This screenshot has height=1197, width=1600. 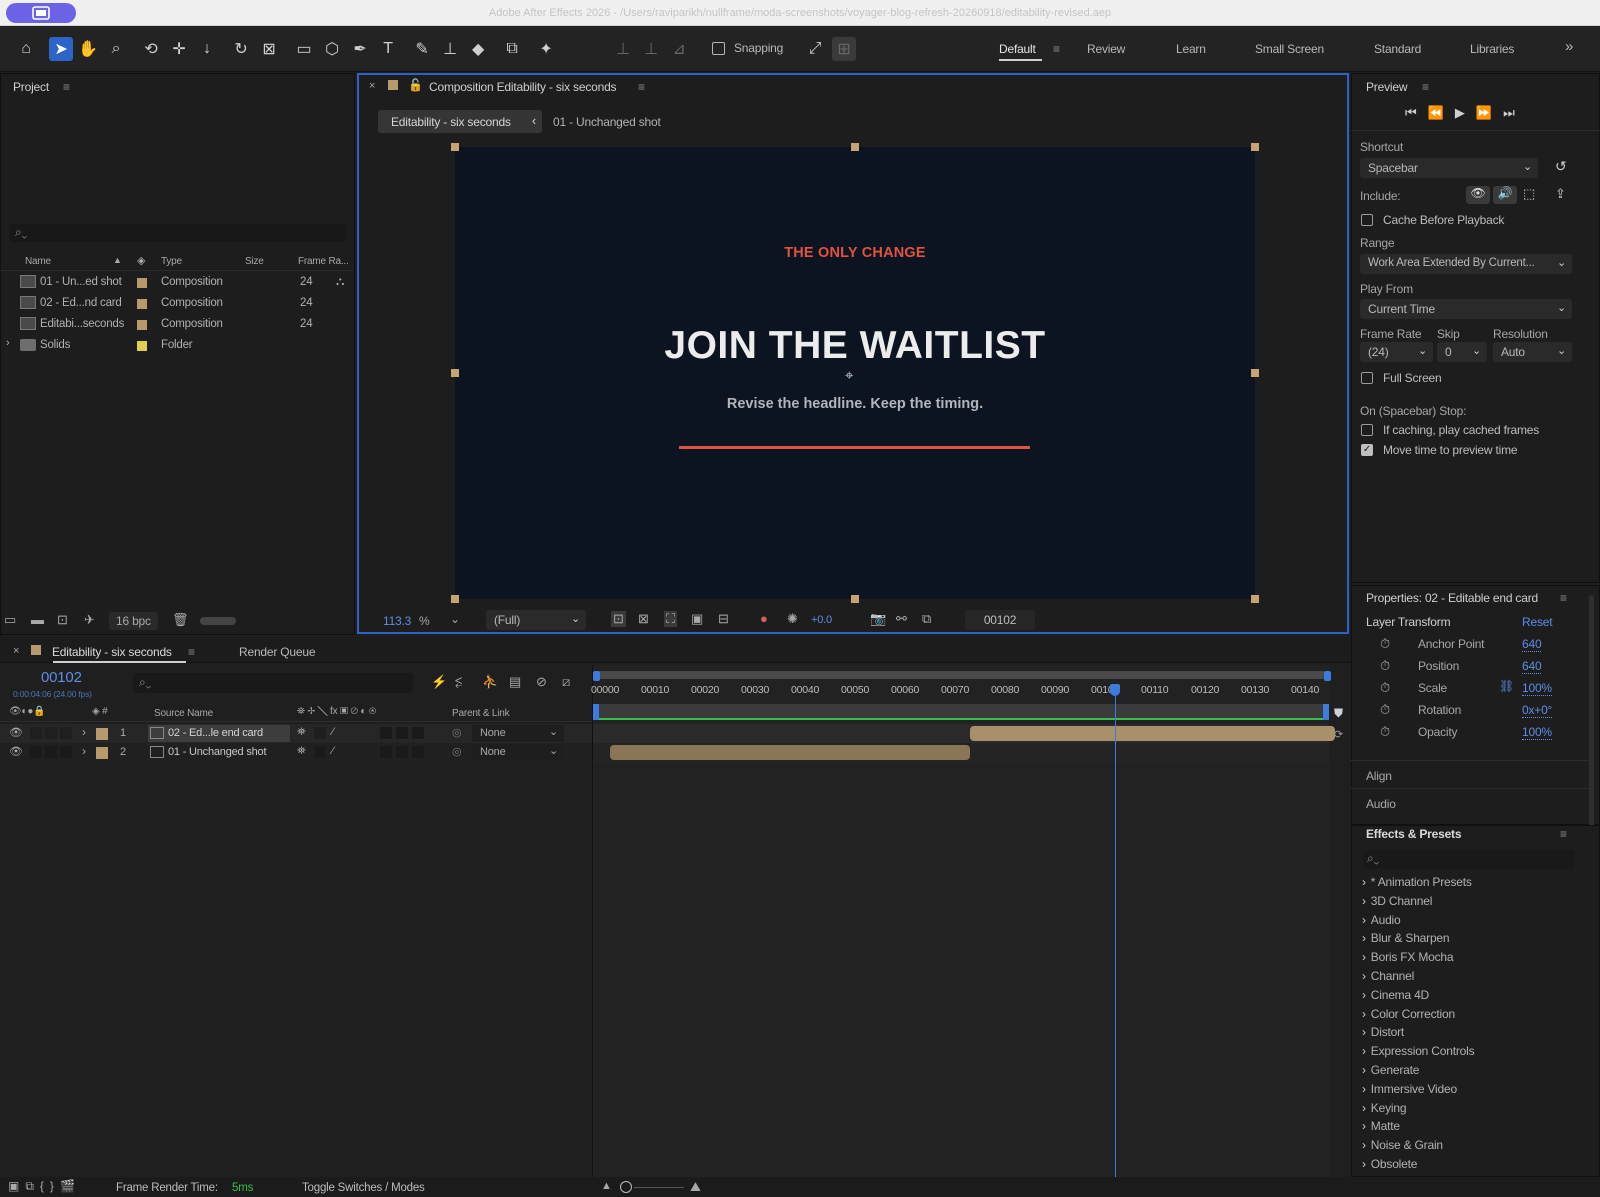 I want to click on timeline-tab-title: Editability - six seconds, so click(x=112, y=652).